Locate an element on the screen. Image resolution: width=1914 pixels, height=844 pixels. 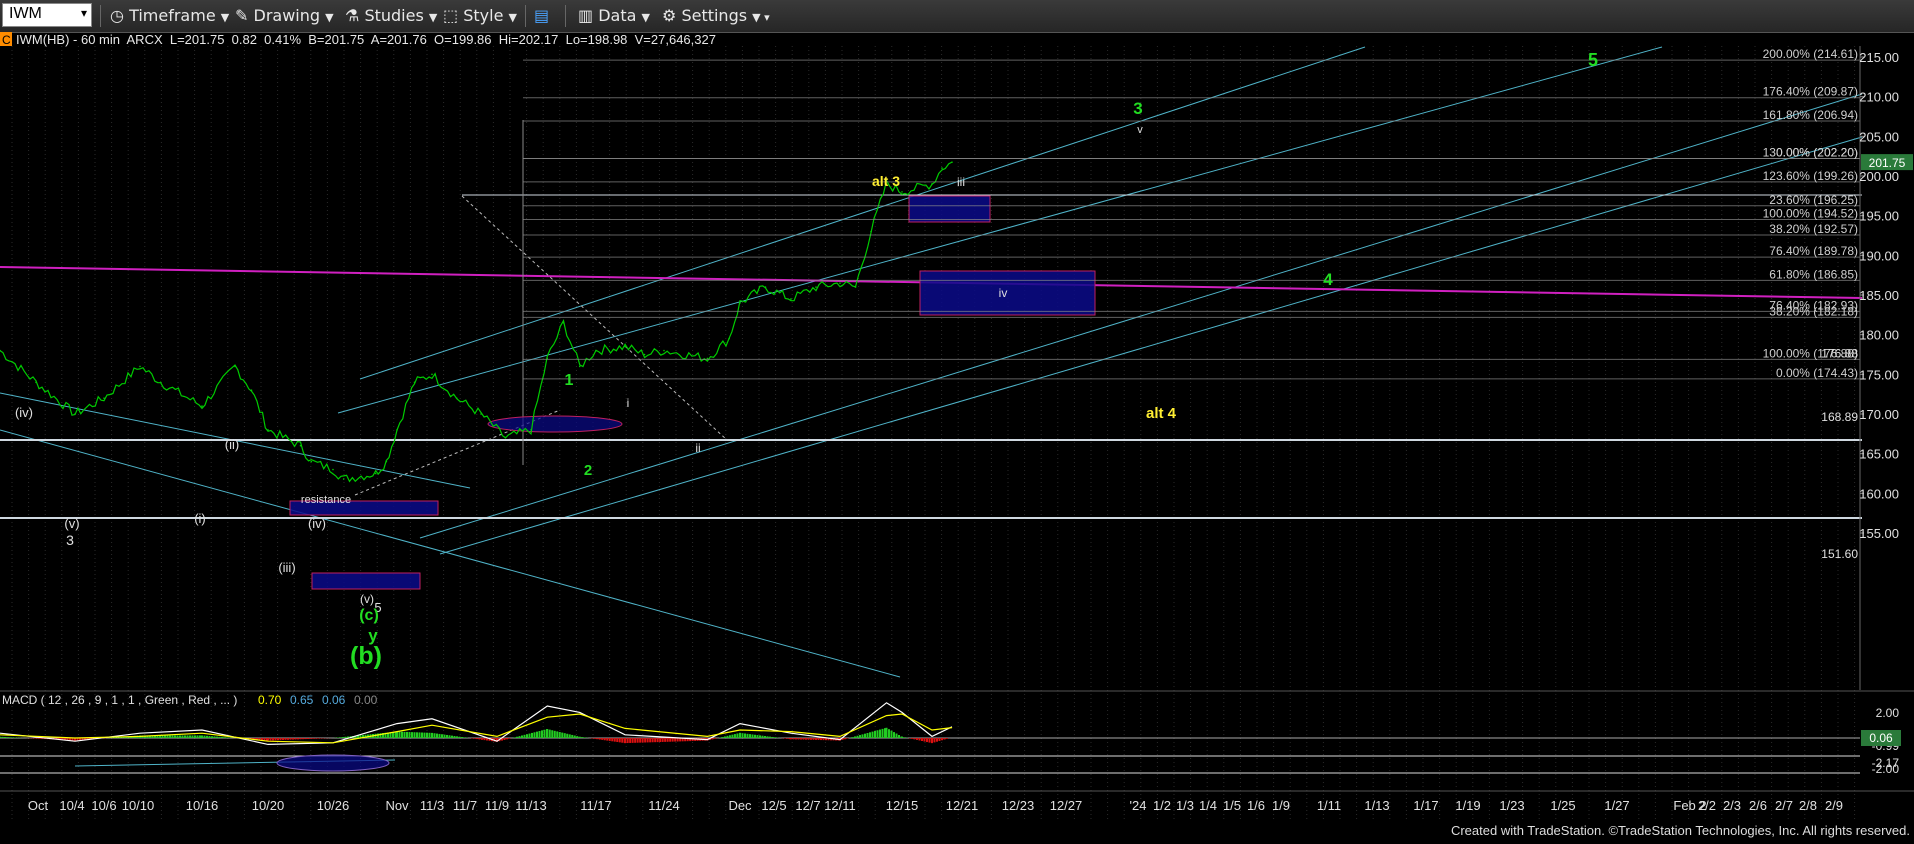
y-tick-label: 210.00 is located at coordinates (1879, 97).